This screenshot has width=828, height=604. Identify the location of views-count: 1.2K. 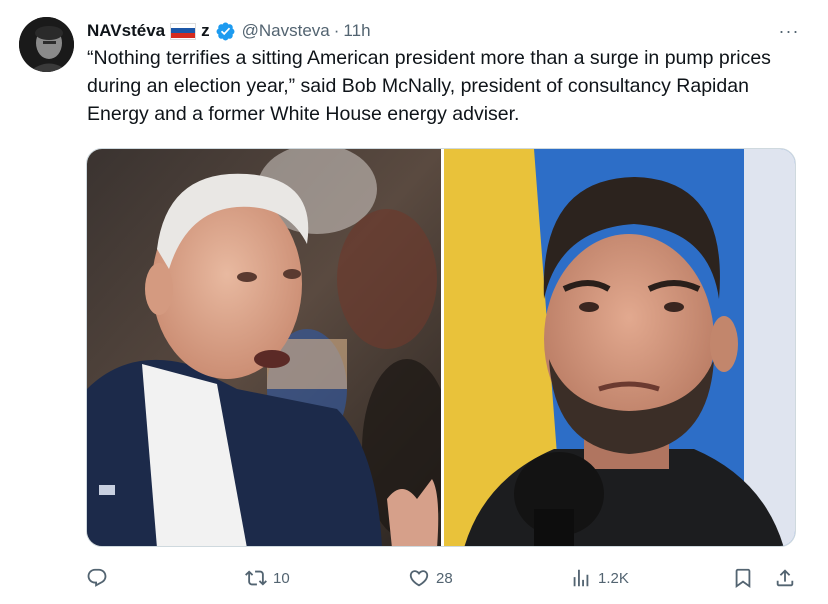
(613, 578).